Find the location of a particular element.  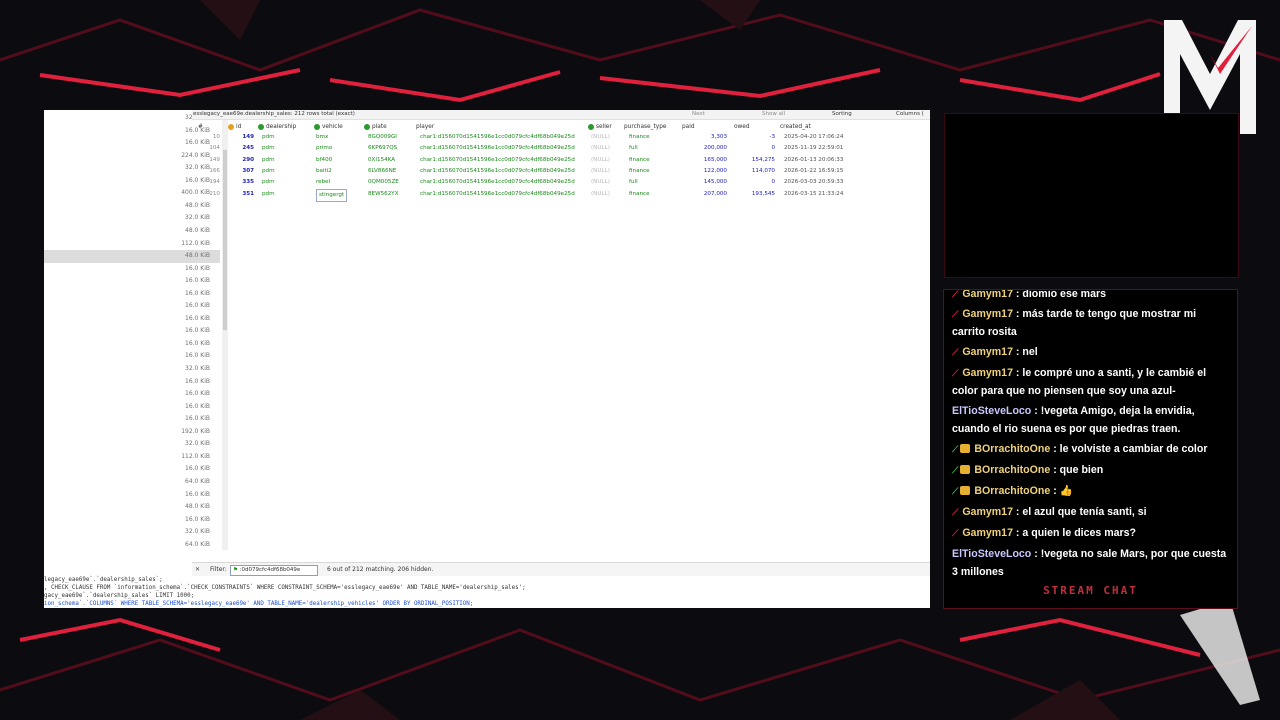

table-cell: rebel is located at coordinates (323, 182).